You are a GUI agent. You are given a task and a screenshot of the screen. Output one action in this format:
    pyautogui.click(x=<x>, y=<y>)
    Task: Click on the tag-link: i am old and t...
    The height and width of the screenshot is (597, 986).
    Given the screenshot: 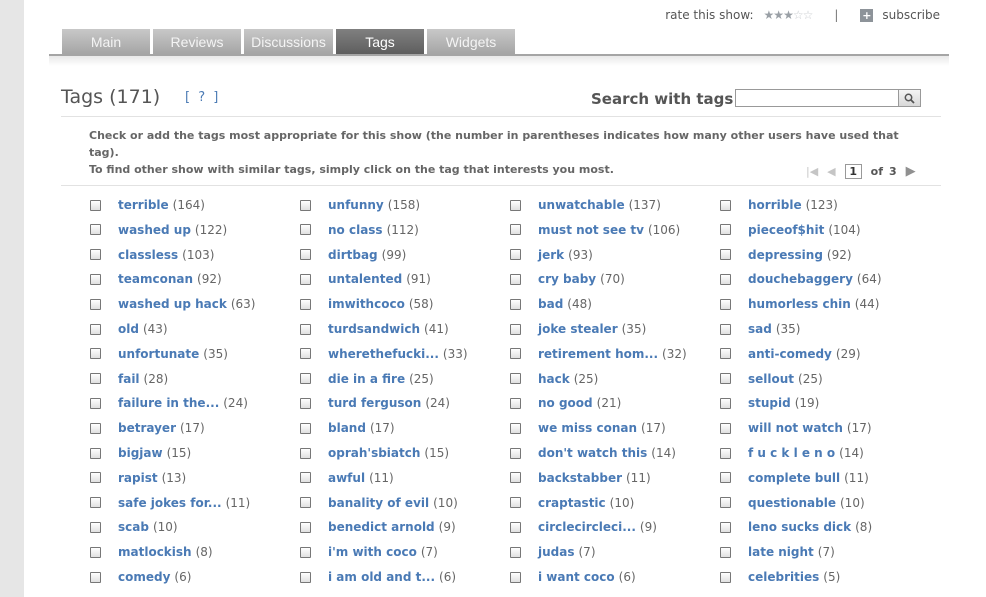 What is the action you would take?
    pyautogui.click(x=381, y=577)
    